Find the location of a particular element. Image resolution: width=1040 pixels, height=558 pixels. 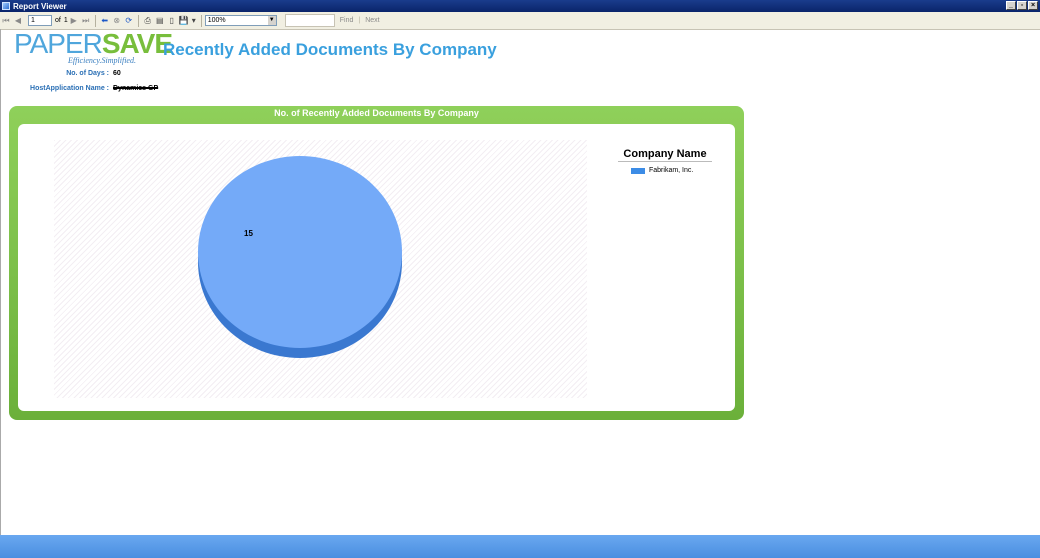

page-setup-icon: ▯ is located at coordinates (172, 21).